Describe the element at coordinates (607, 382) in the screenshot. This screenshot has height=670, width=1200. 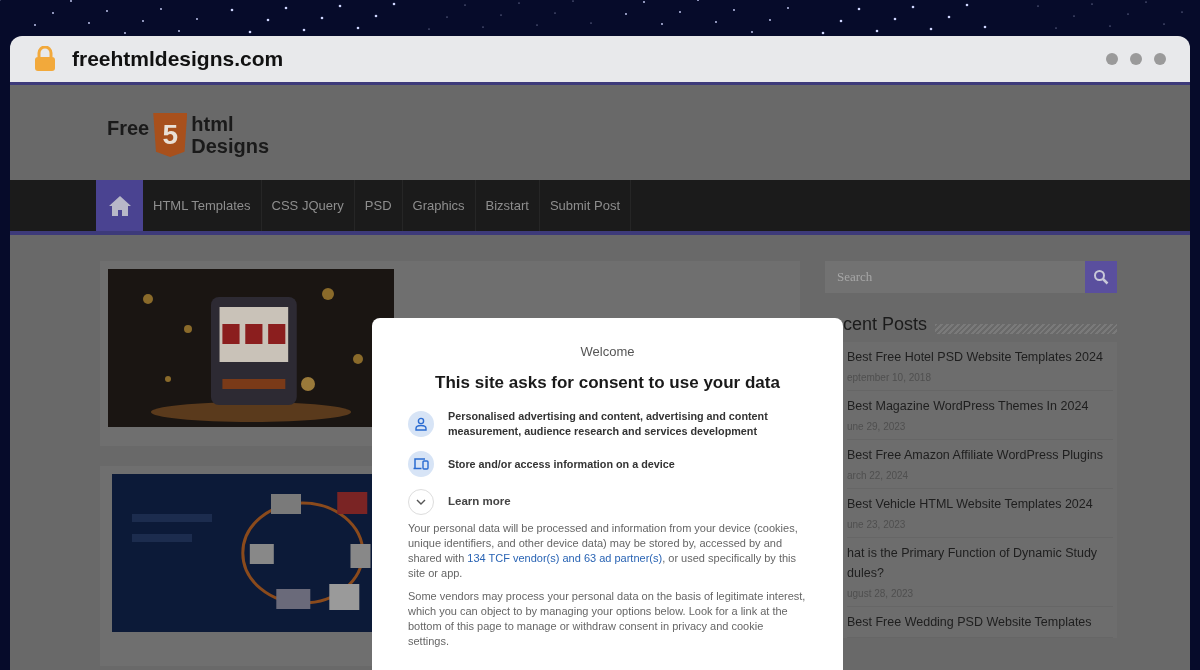
I see `dialog-title: This site asks for consent to use your data` at that location.